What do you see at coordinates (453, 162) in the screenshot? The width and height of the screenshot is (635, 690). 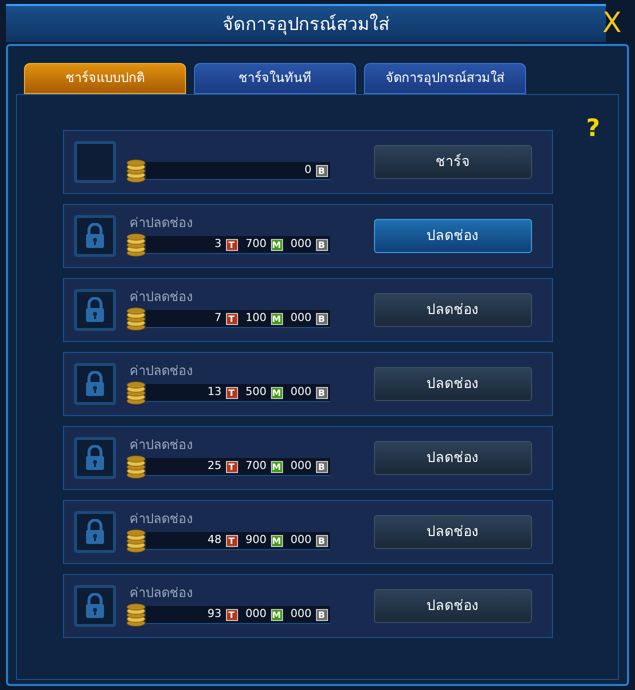 I see `charge-button: ชาร์จ` at bounding box center [453, 162].